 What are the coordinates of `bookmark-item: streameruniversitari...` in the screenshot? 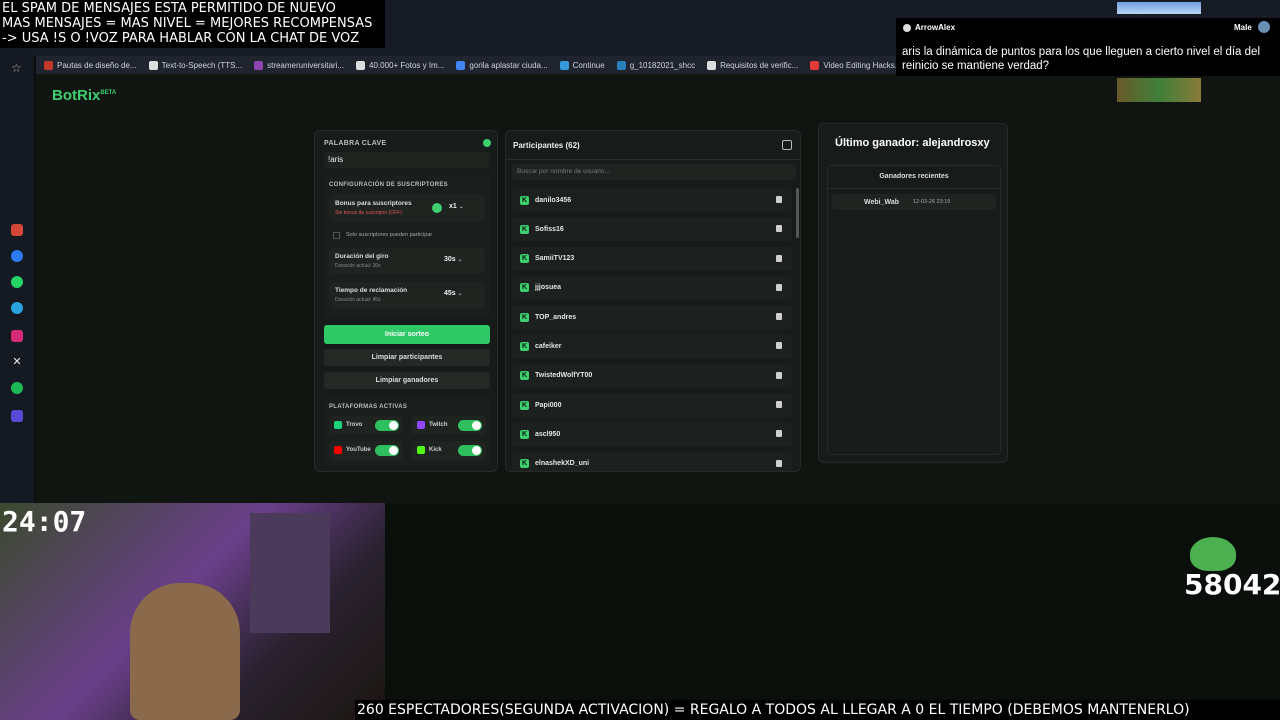 It's located at (299, 65).